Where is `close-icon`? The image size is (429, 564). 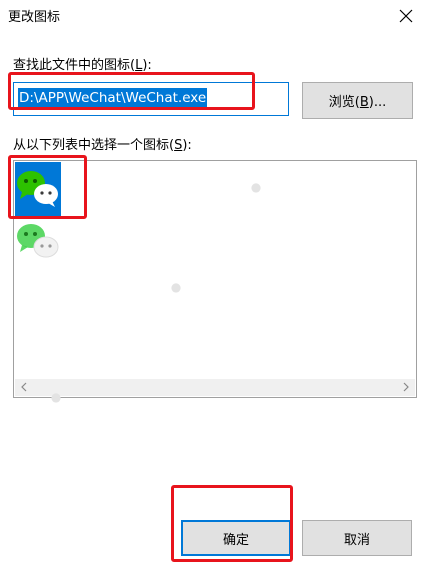
close-icon is located at coordinates (406, 16).